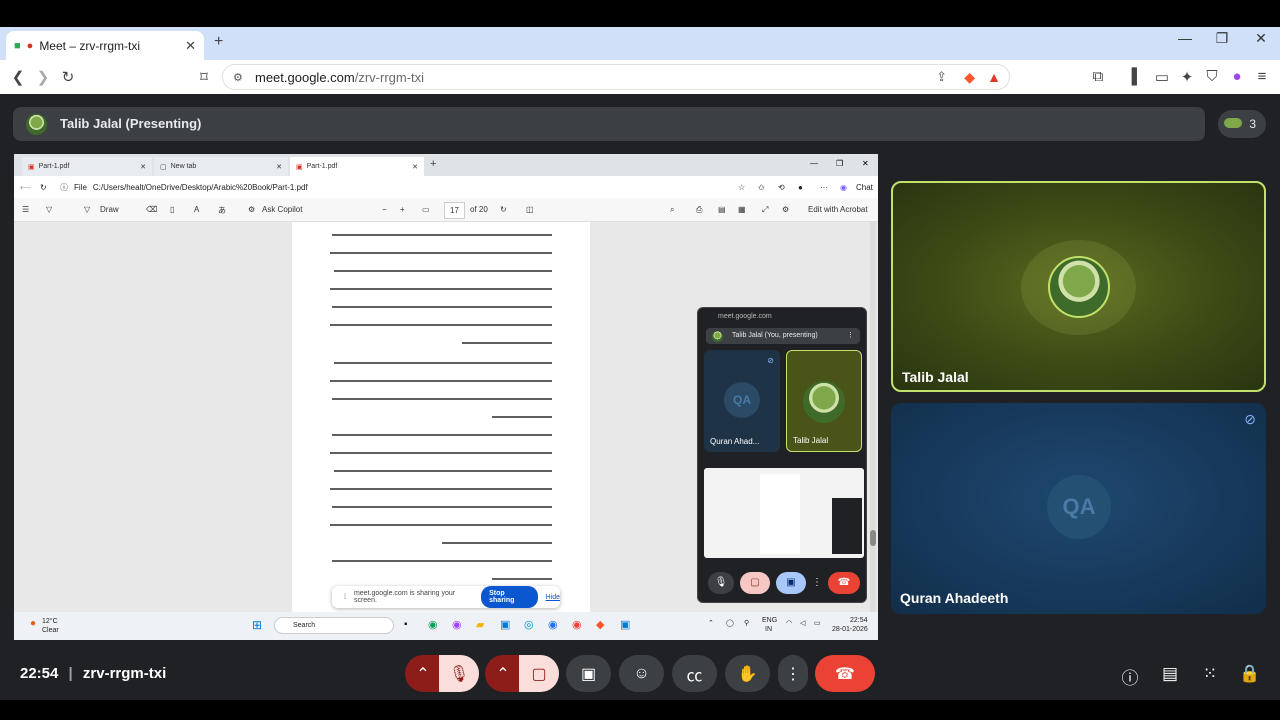  I want to click on copilot-icon: ◉, so click(843, 187).